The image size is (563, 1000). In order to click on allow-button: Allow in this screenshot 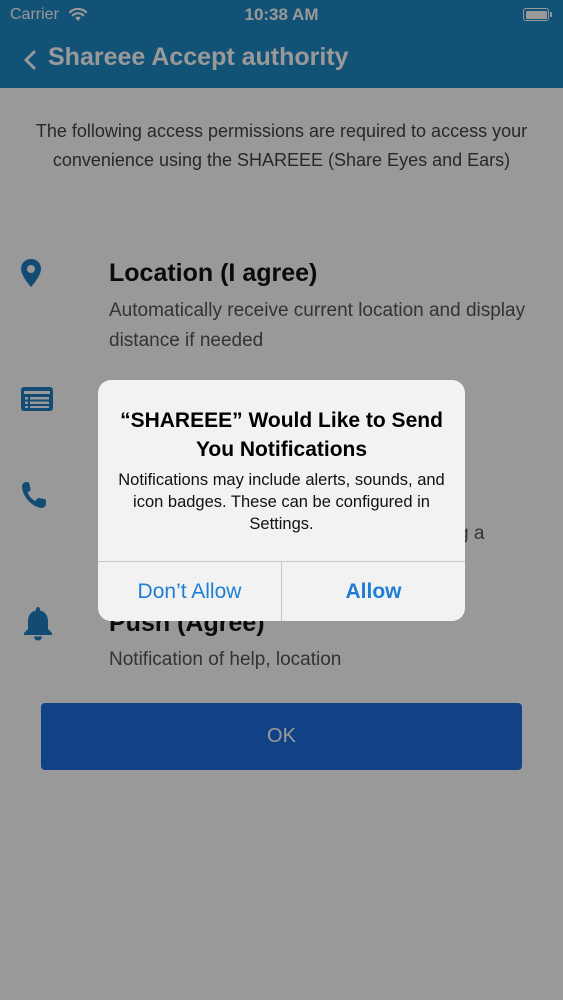, I will do `click(373, 591)`.